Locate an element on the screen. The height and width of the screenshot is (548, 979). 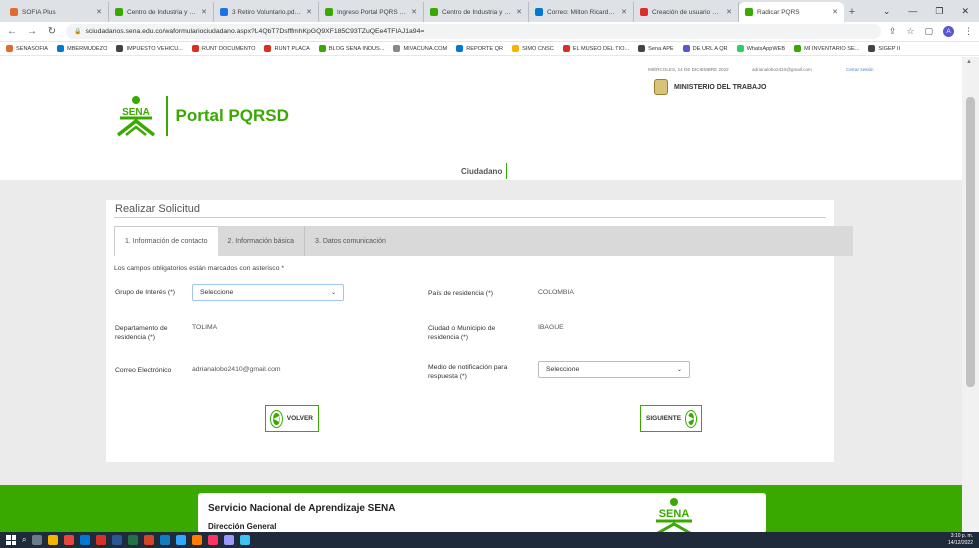
page-scrollbar: ▲ is located at coordinates (970, 294).